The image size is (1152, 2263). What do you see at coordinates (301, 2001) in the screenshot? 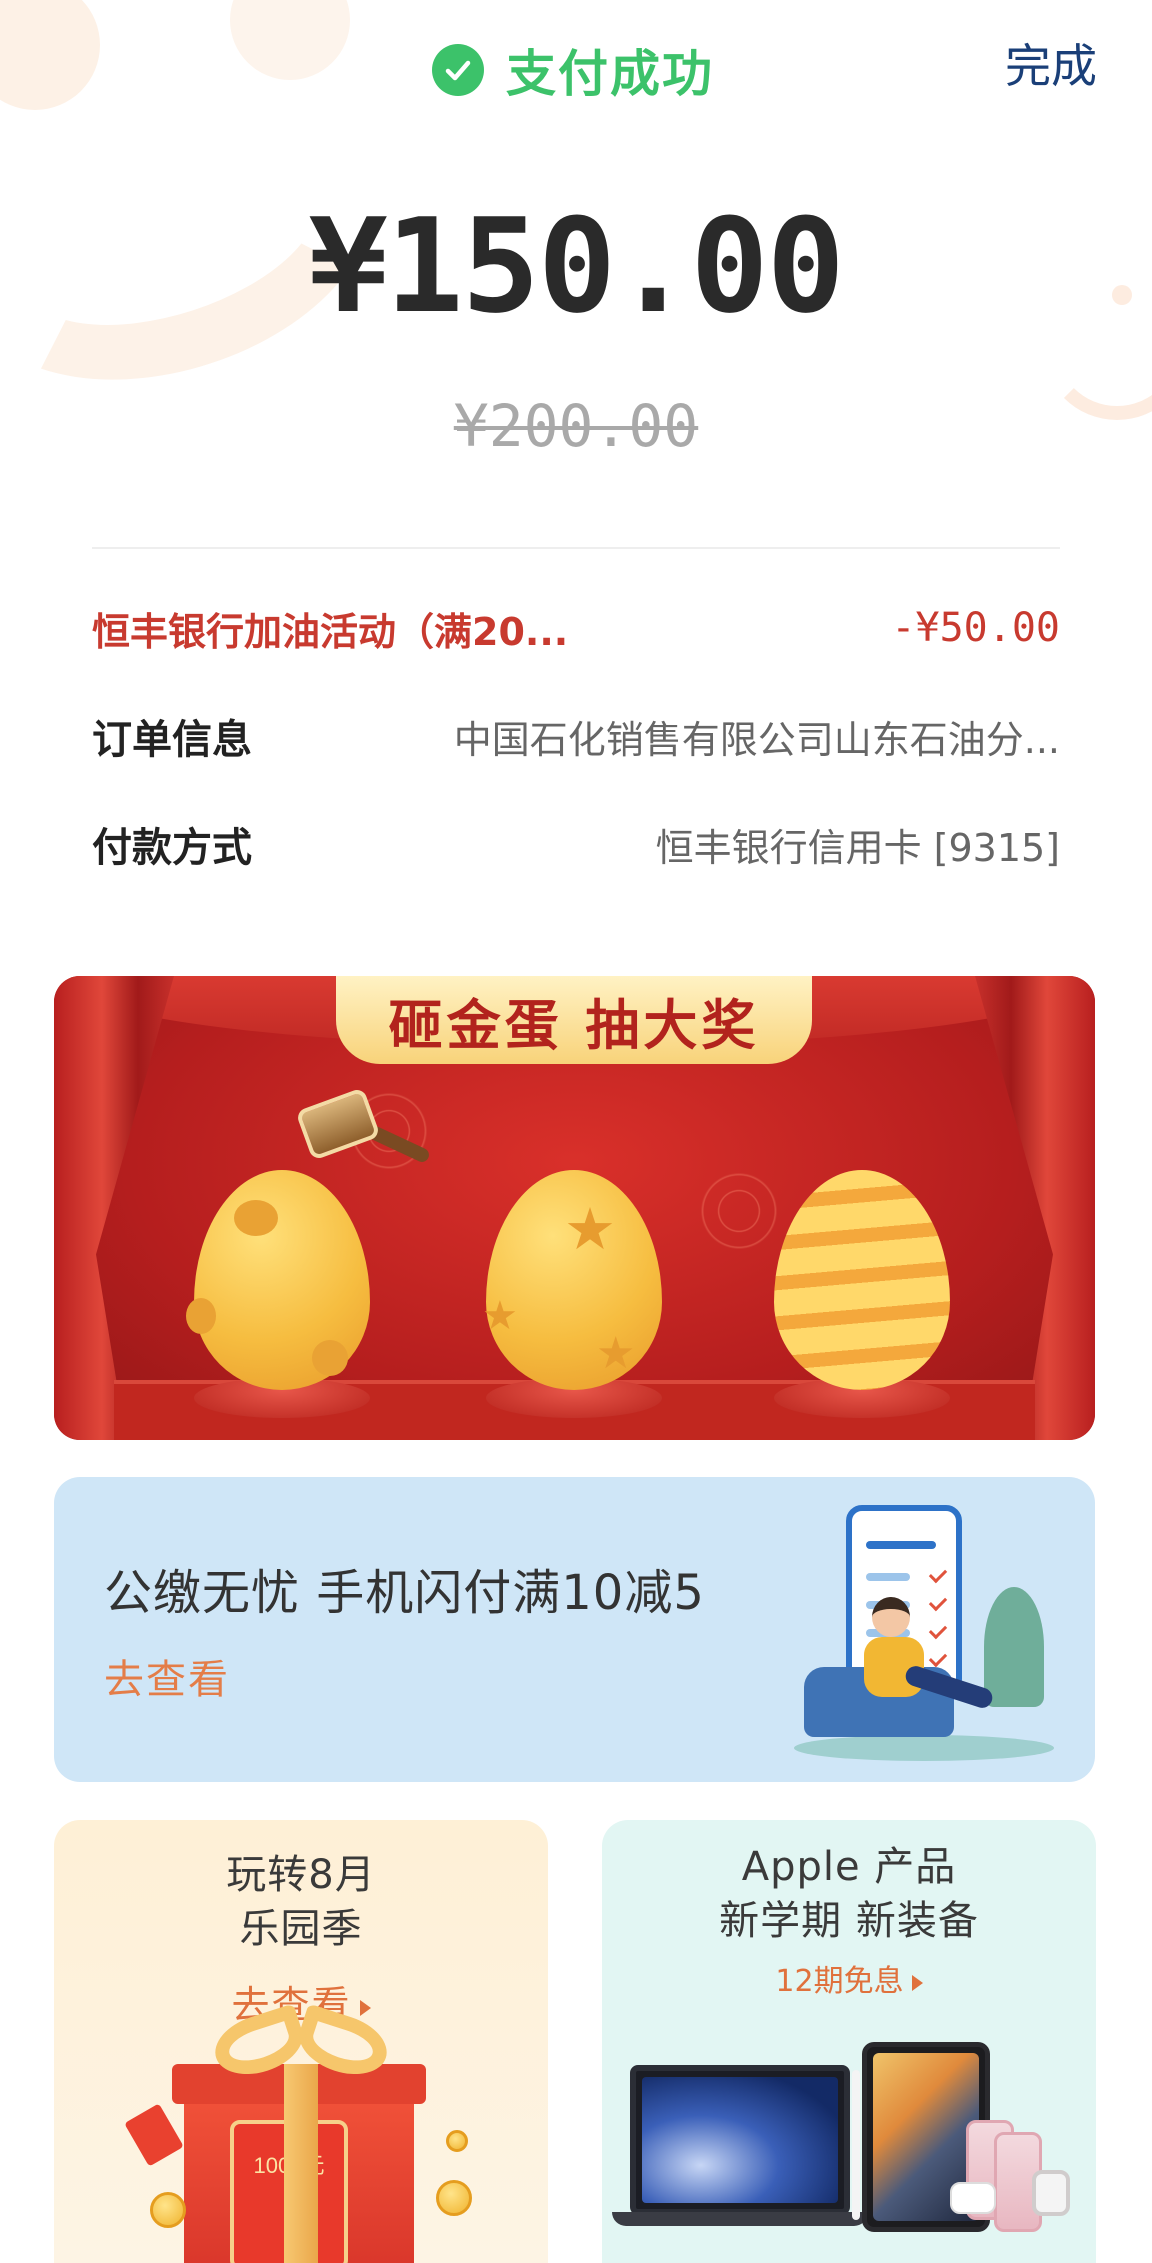
I see `card-link: 去查看` at bounding box center [301, 2001].